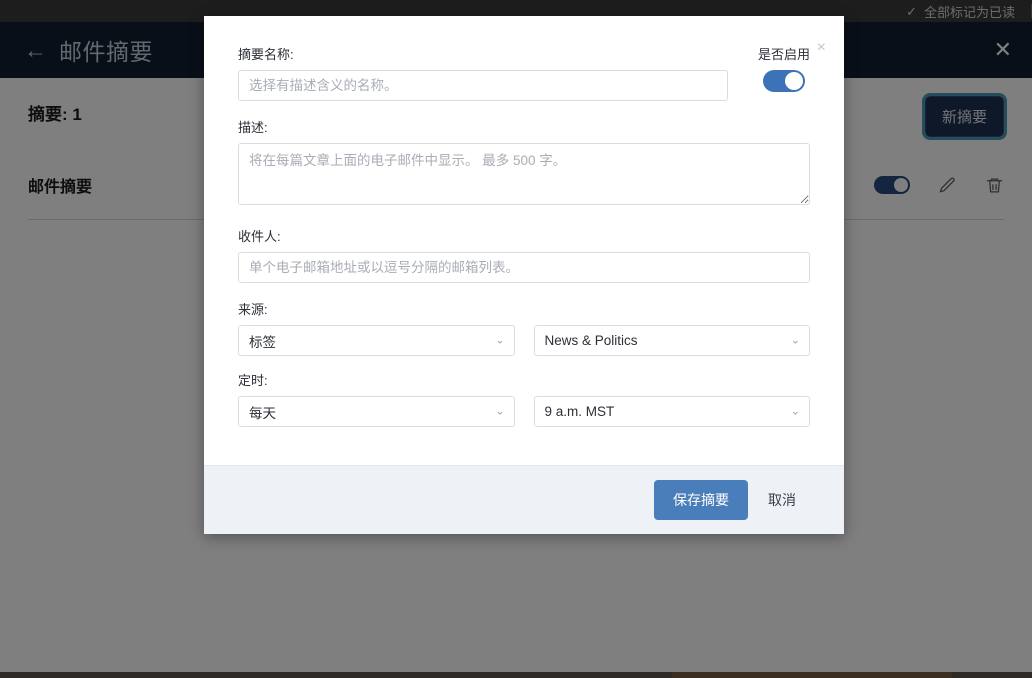  I want to click on source-type-select: 标签, so click(376, 340).